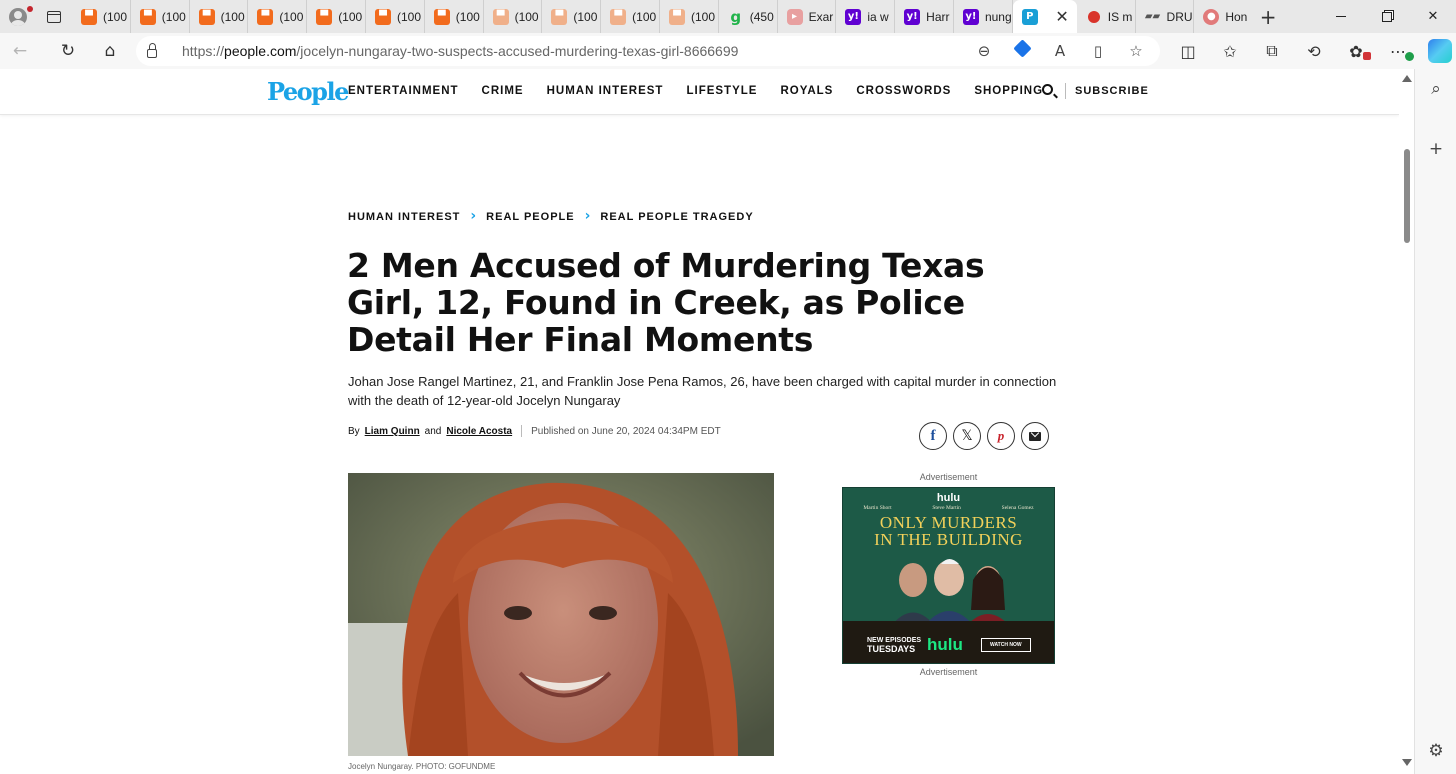  Describe the element at coordinates (1223, 16) in the screenshot. I see `browser-tab: ● Hon` at that location.